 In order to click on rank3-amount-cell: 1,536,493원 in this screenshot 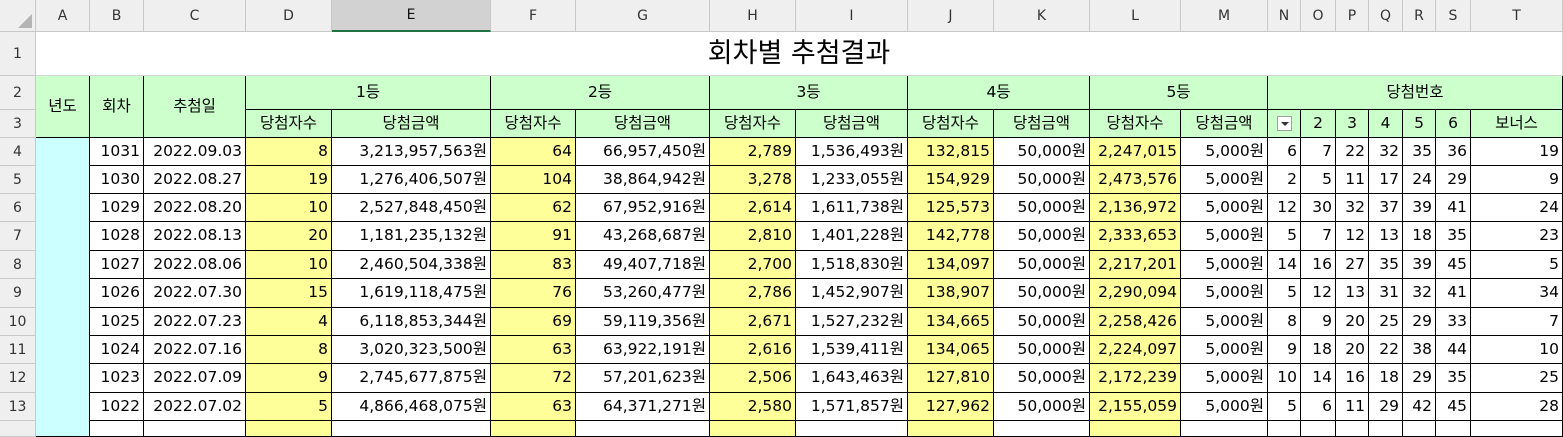, I will do `click(852, 152)`.